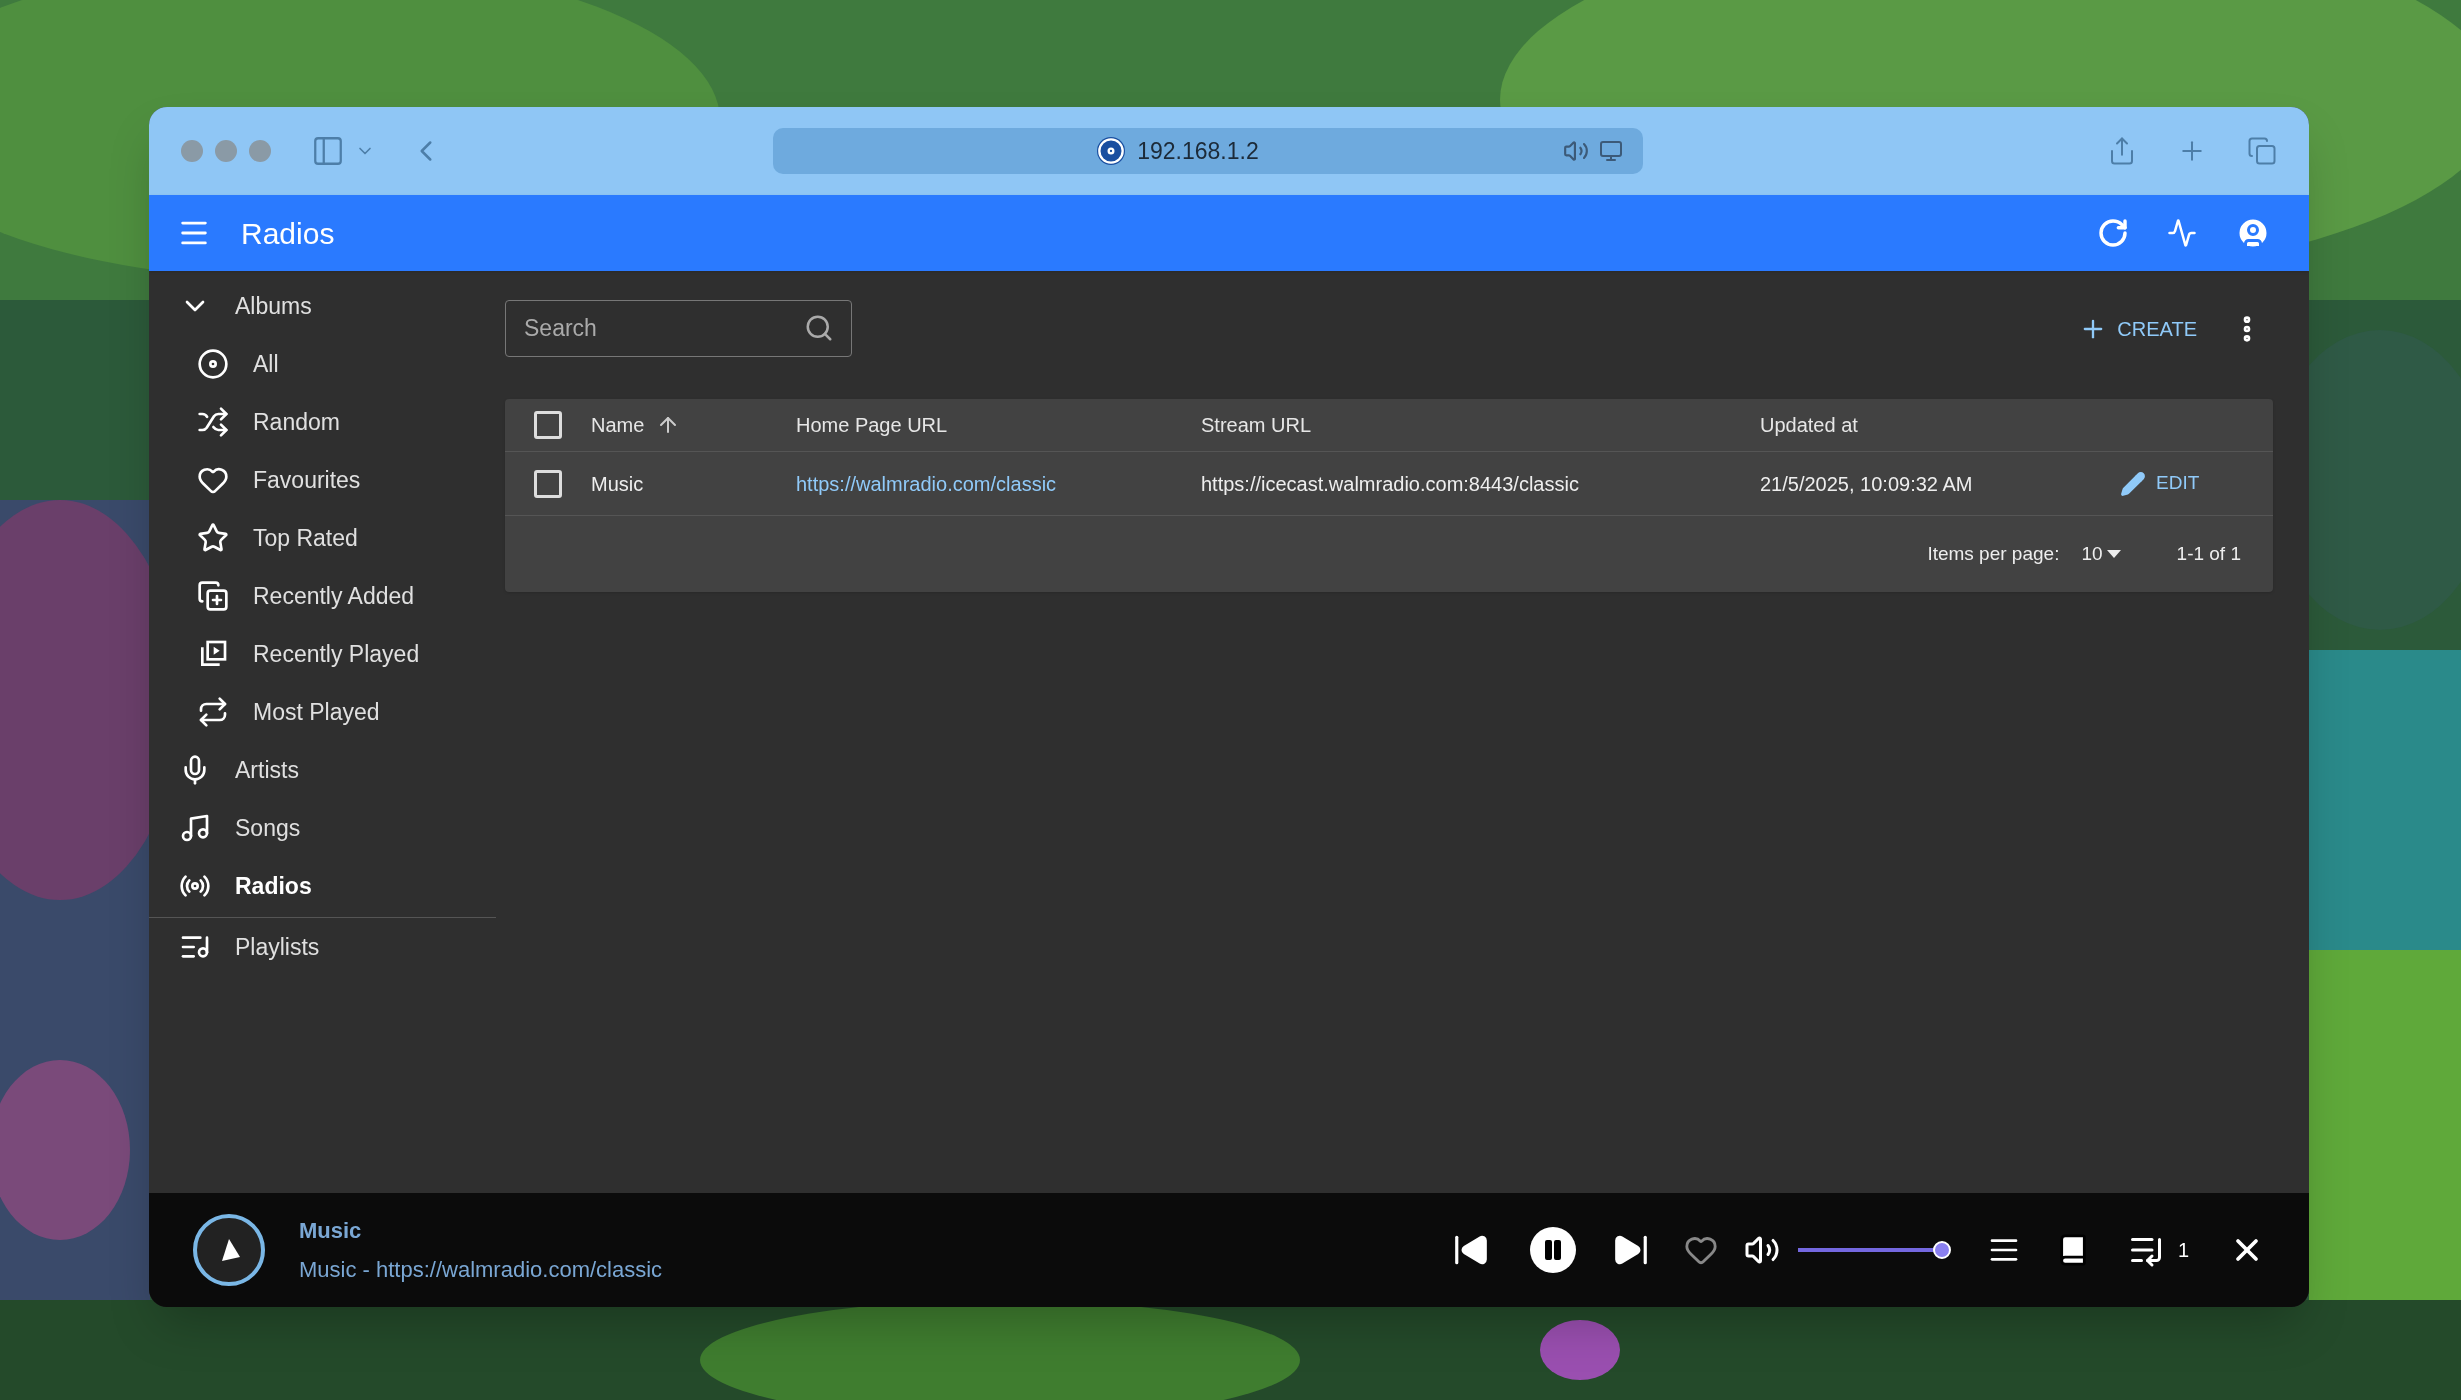  I want to click on sidebar-item: Radios, so click(322, 886).